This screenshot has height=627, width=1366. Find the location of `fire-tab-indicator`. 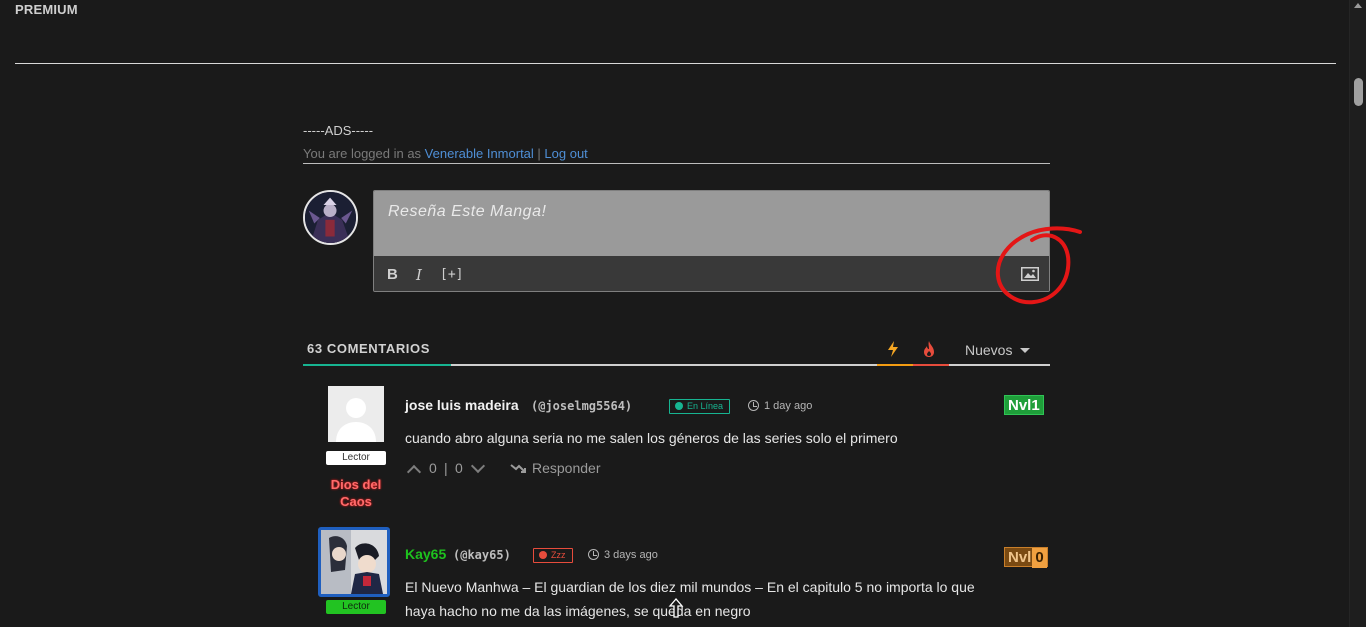

fire-tab-indicator is located at coordinates (931, 365).